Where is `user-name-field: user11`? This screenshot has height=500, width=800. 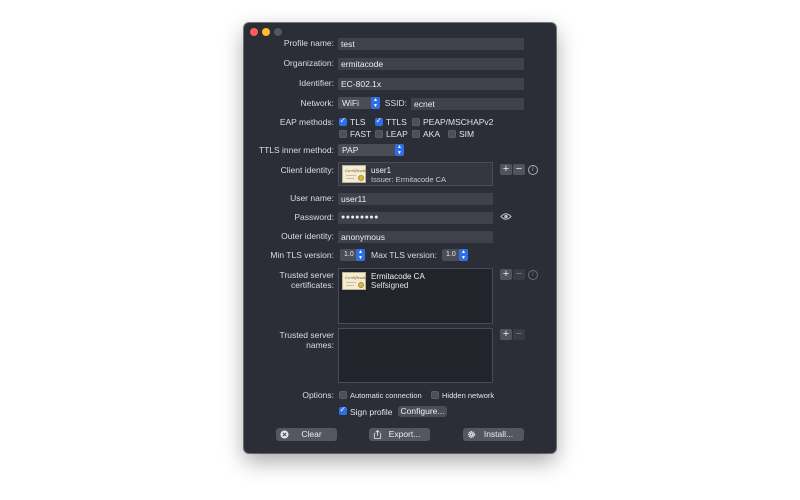
user-name-field: user11 is located at coordinates (415, 199).